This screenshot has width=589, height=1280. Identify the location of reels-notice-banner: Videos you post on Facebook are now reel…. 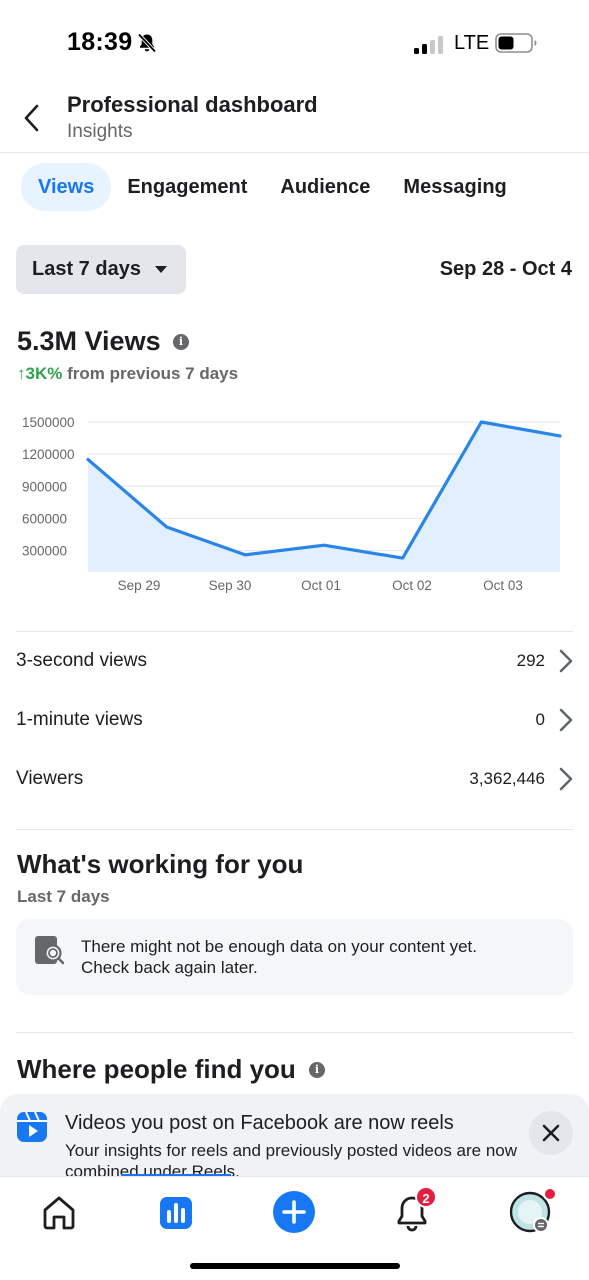
(294, 1135).